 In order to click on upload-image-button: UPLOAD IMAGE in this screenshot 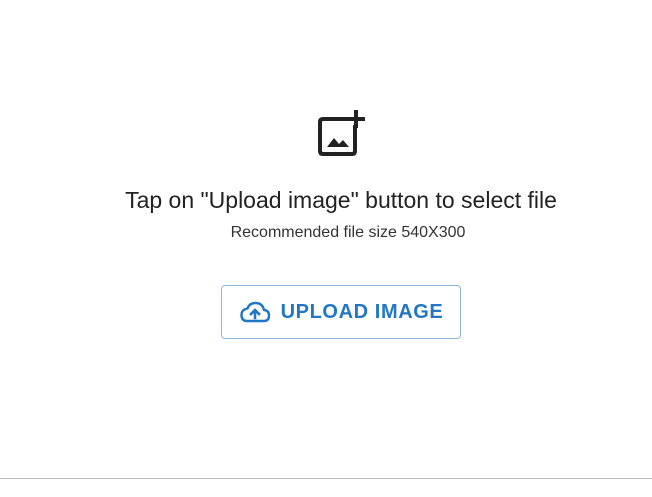, I will do `click(341, 312)`.